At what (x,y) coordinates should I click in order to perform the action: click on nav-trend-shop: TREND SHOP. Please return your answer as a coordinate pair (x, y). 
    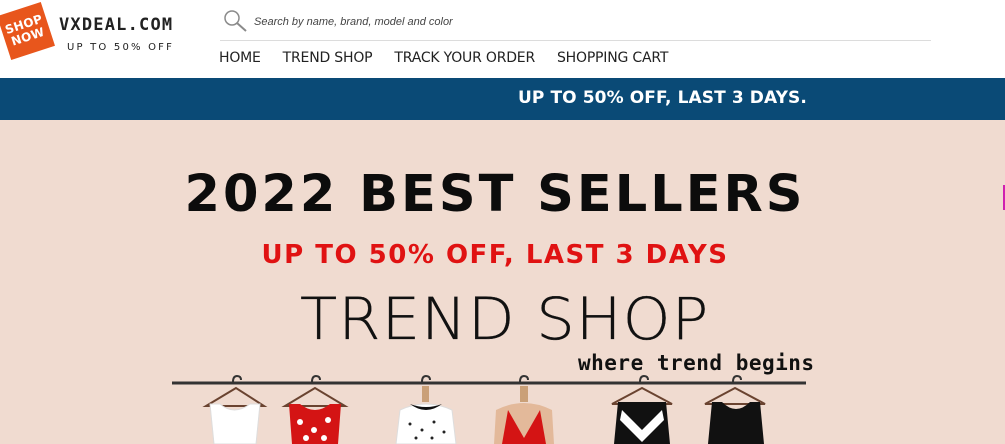
    Looking at the image, I should click on (328, 58).